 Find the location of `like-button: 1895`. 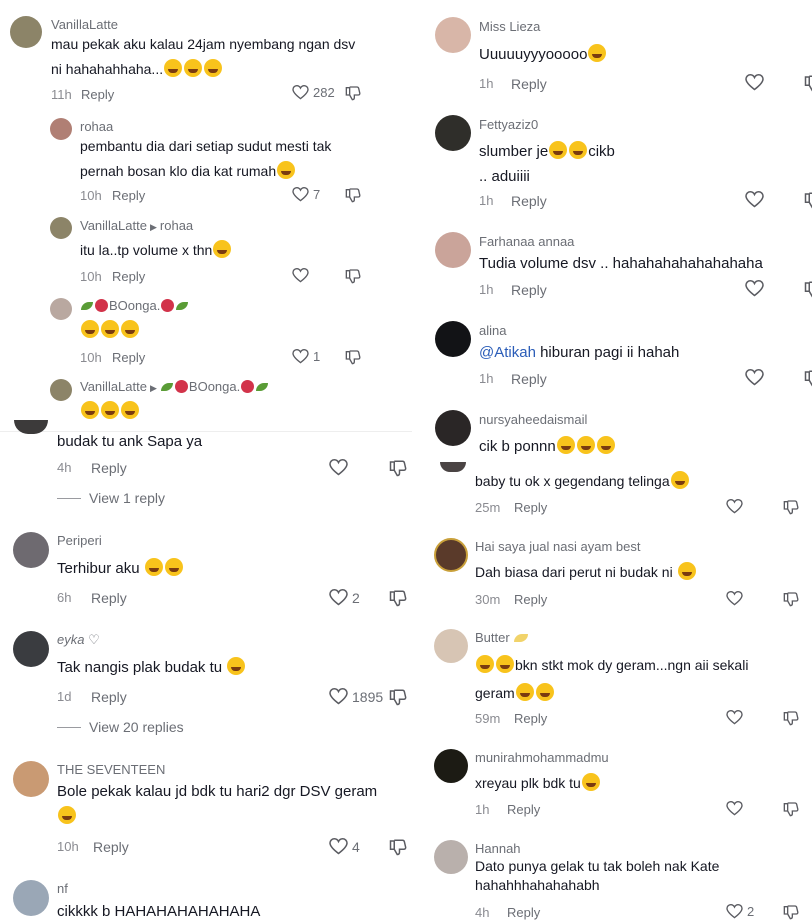

like-button: 1895 is located at coordinates (356, 696).